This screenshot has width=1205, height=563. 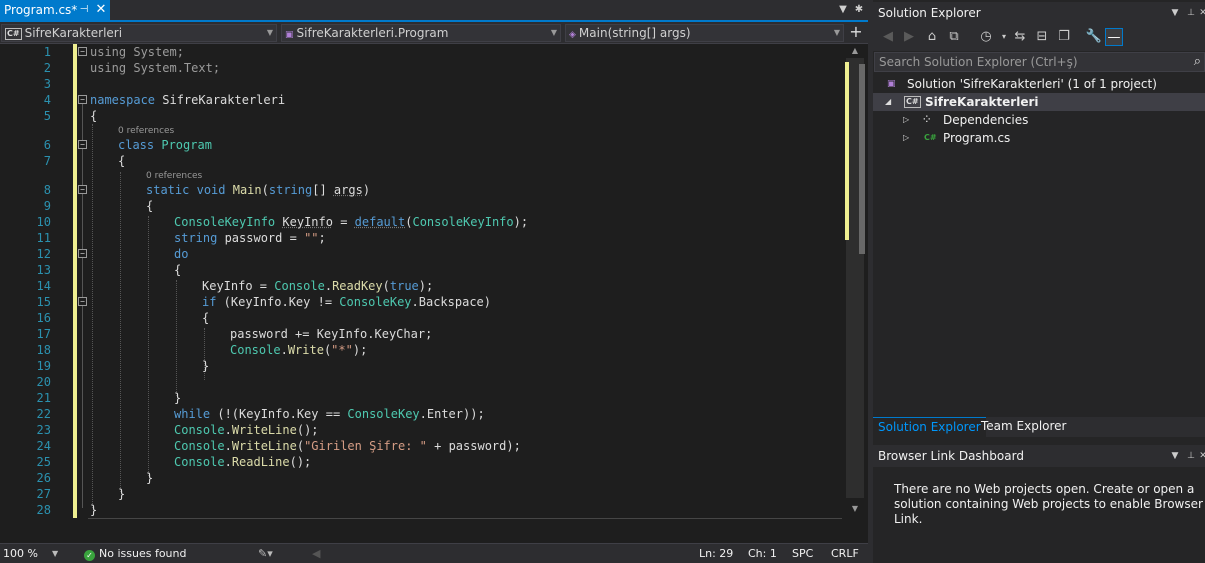 I want to click on scroll-left-icon: ◀, so click(x=316, y=554).